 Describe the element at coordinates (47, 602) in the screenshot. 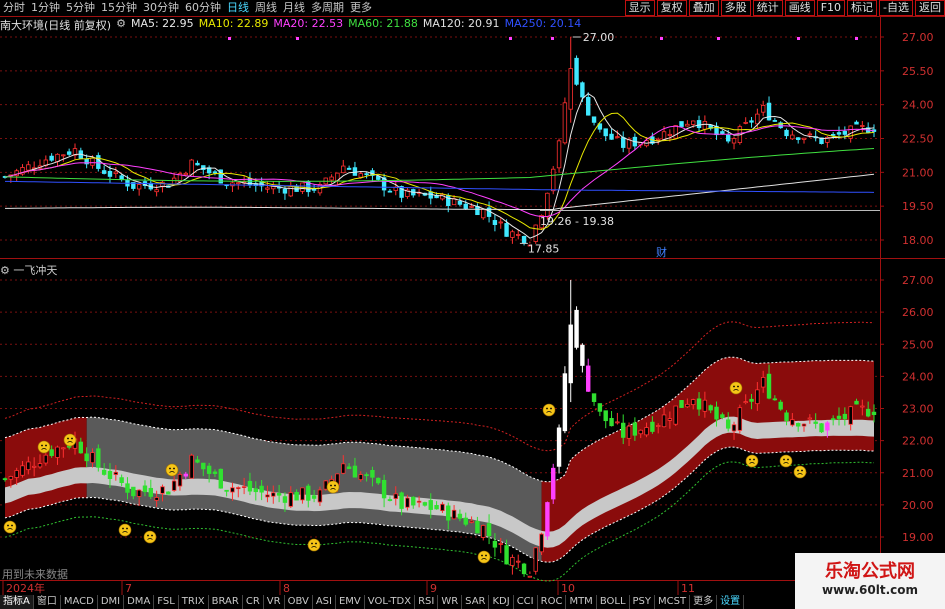

I see `indicator-tab: 窗口` at that location.